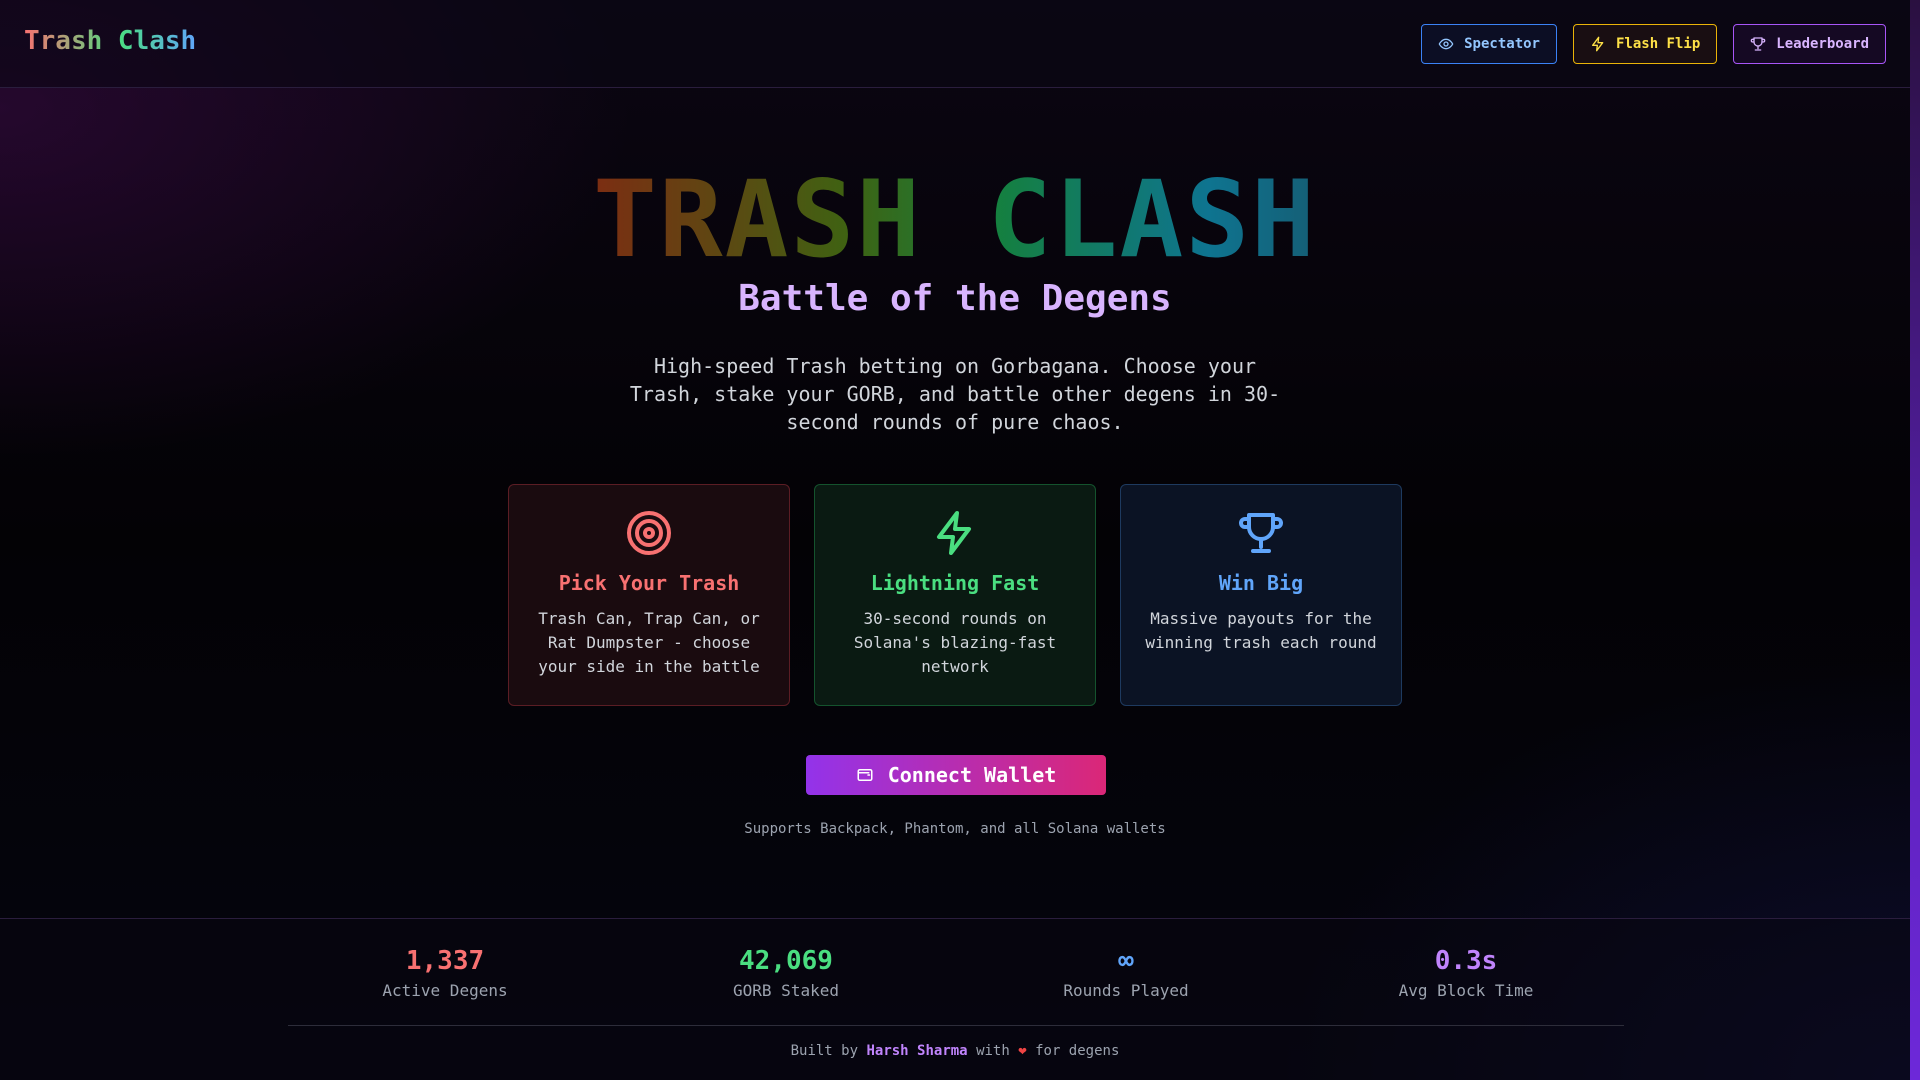  I want to click on stat-active-degens: 1,337 Active Degens, so click(445, 972).